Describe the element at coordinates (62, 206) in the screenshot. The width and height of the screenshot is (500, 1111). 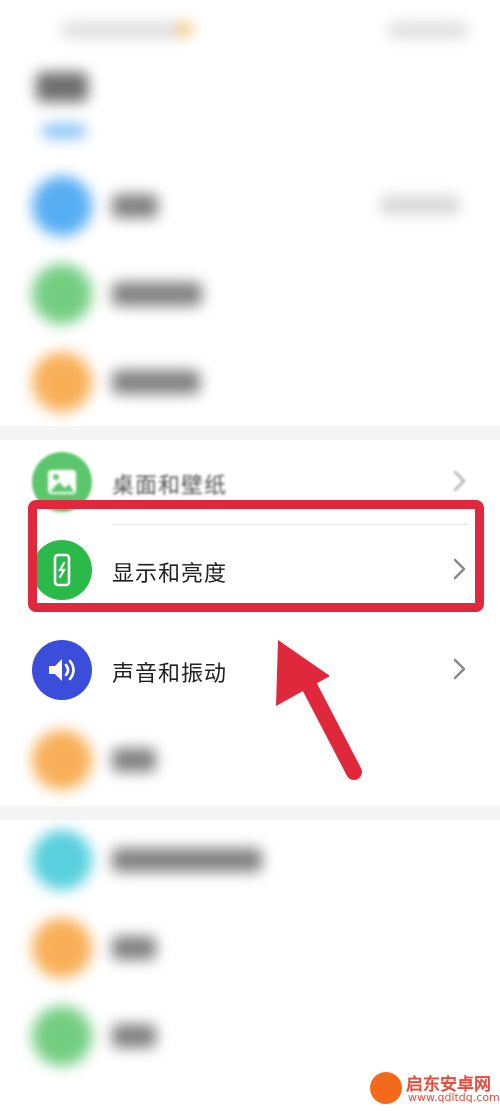
I see `blue-setting-icon` at that location.